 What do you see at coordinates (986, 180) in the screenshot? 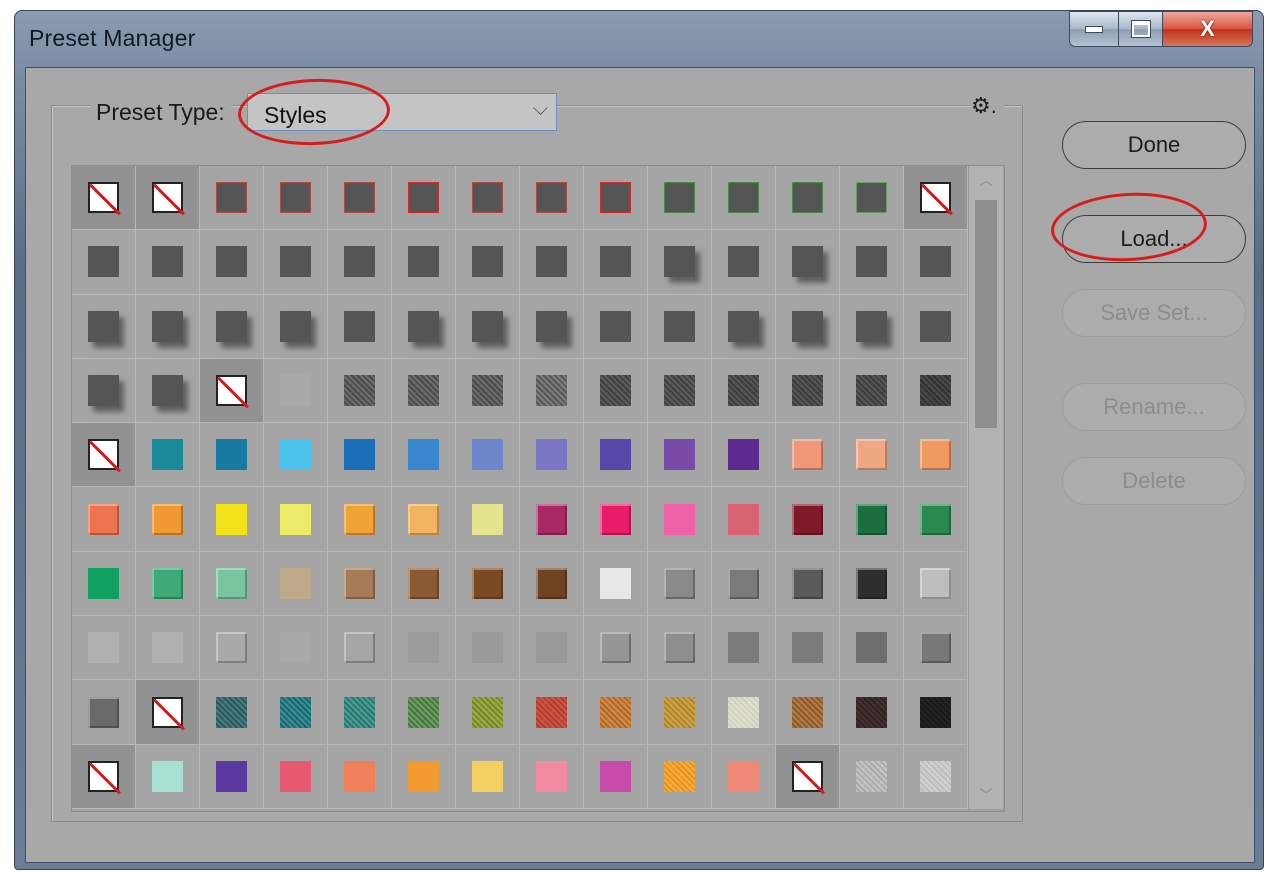
I see `scroll-up-button: ︿` at bounding box center [986, 180].